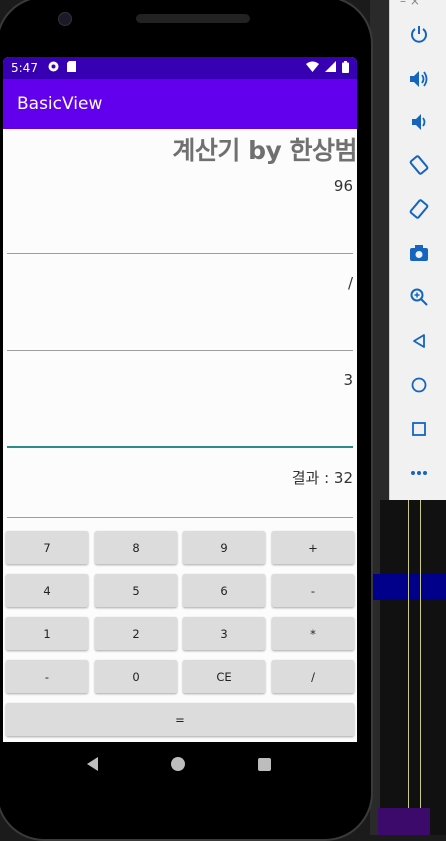  Describe the element at coordinates (312, 68) in the screenshot. I see `wifi-icon` at that location.